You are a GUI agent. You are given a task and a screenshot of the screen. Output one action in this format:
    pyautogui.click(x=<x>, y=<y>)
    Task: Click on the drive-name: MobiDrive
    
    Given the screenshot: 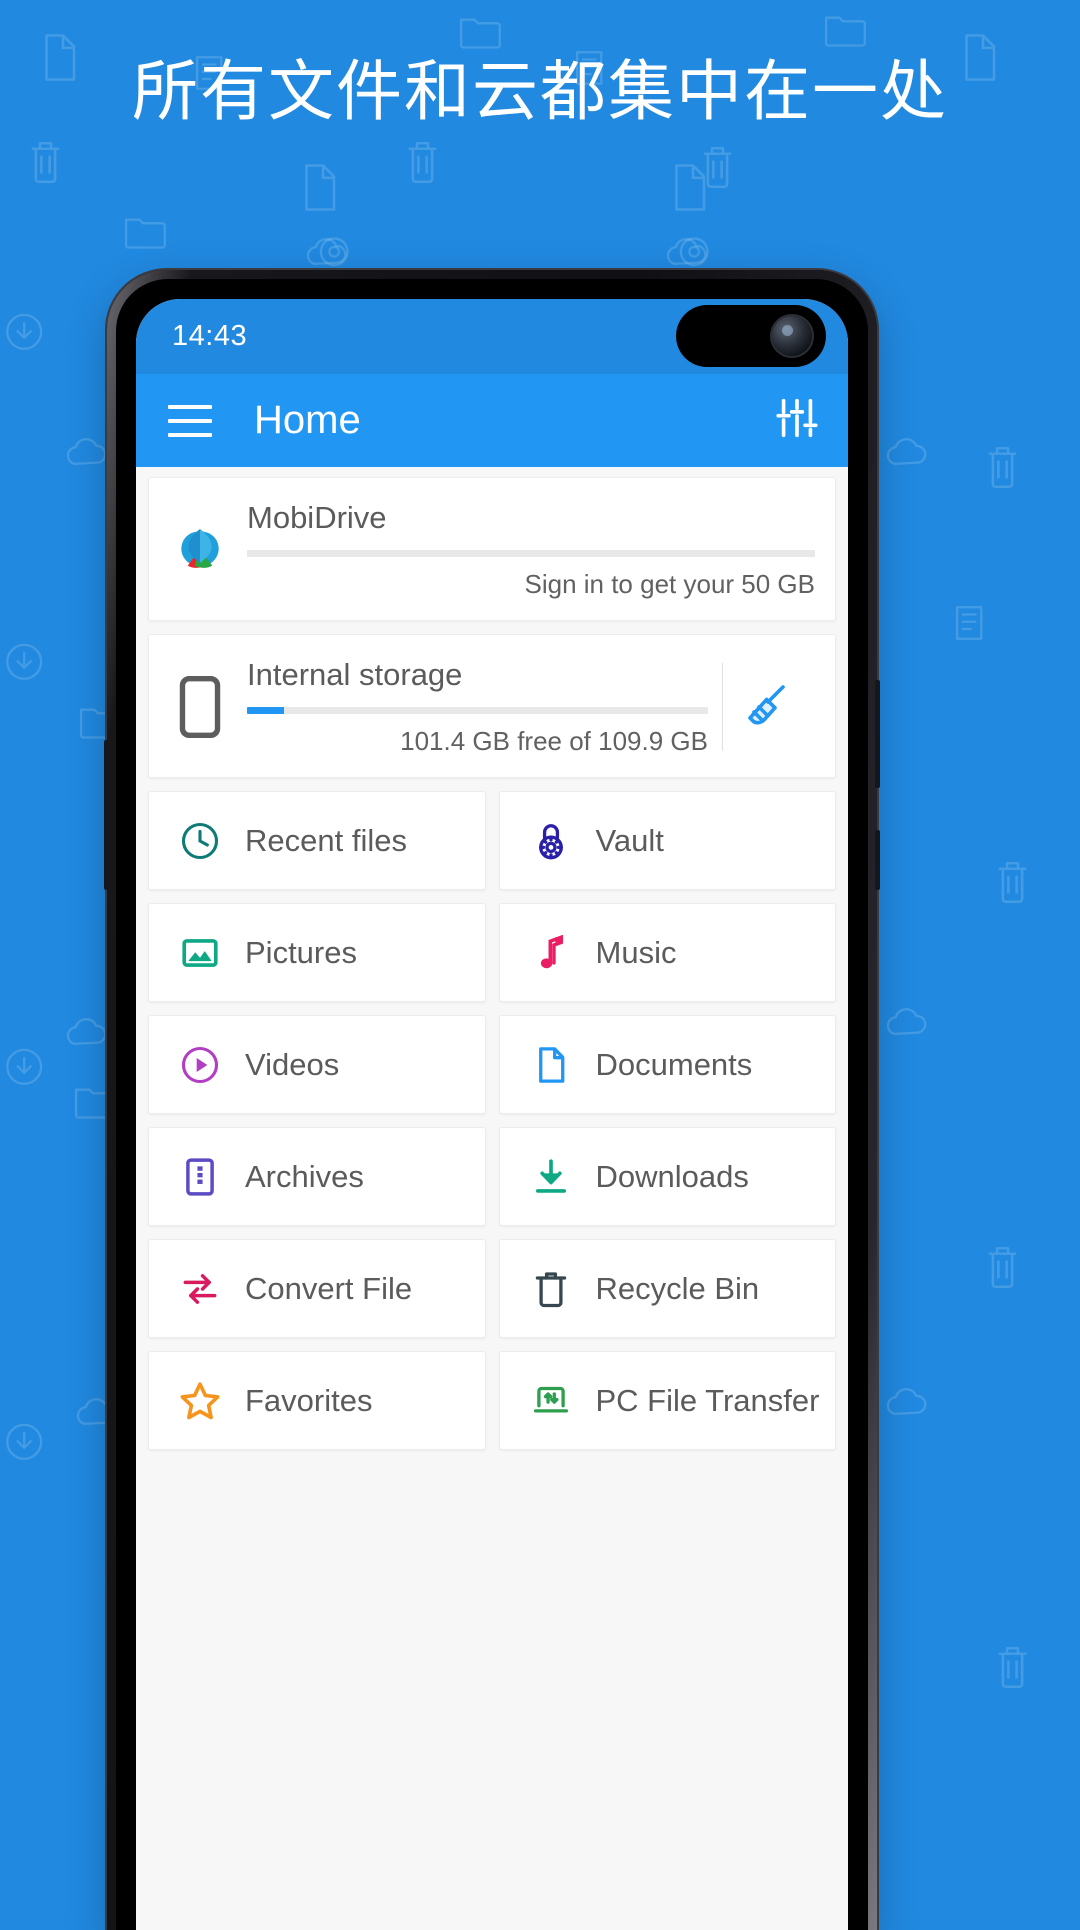 What is the action you would take?
    pyautogui.click(x=317, y=517)
    